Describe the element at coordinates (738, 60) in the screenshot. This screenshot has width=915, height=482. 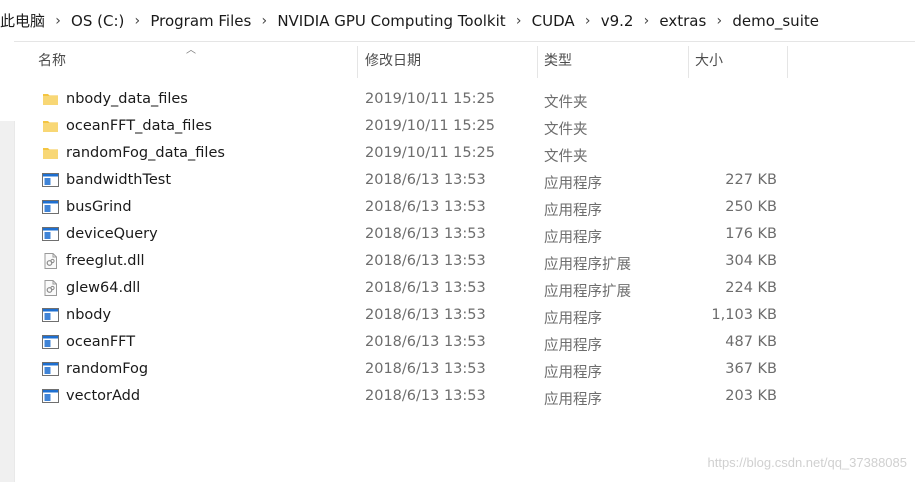
I see `column-header-size: 大小` at that location.